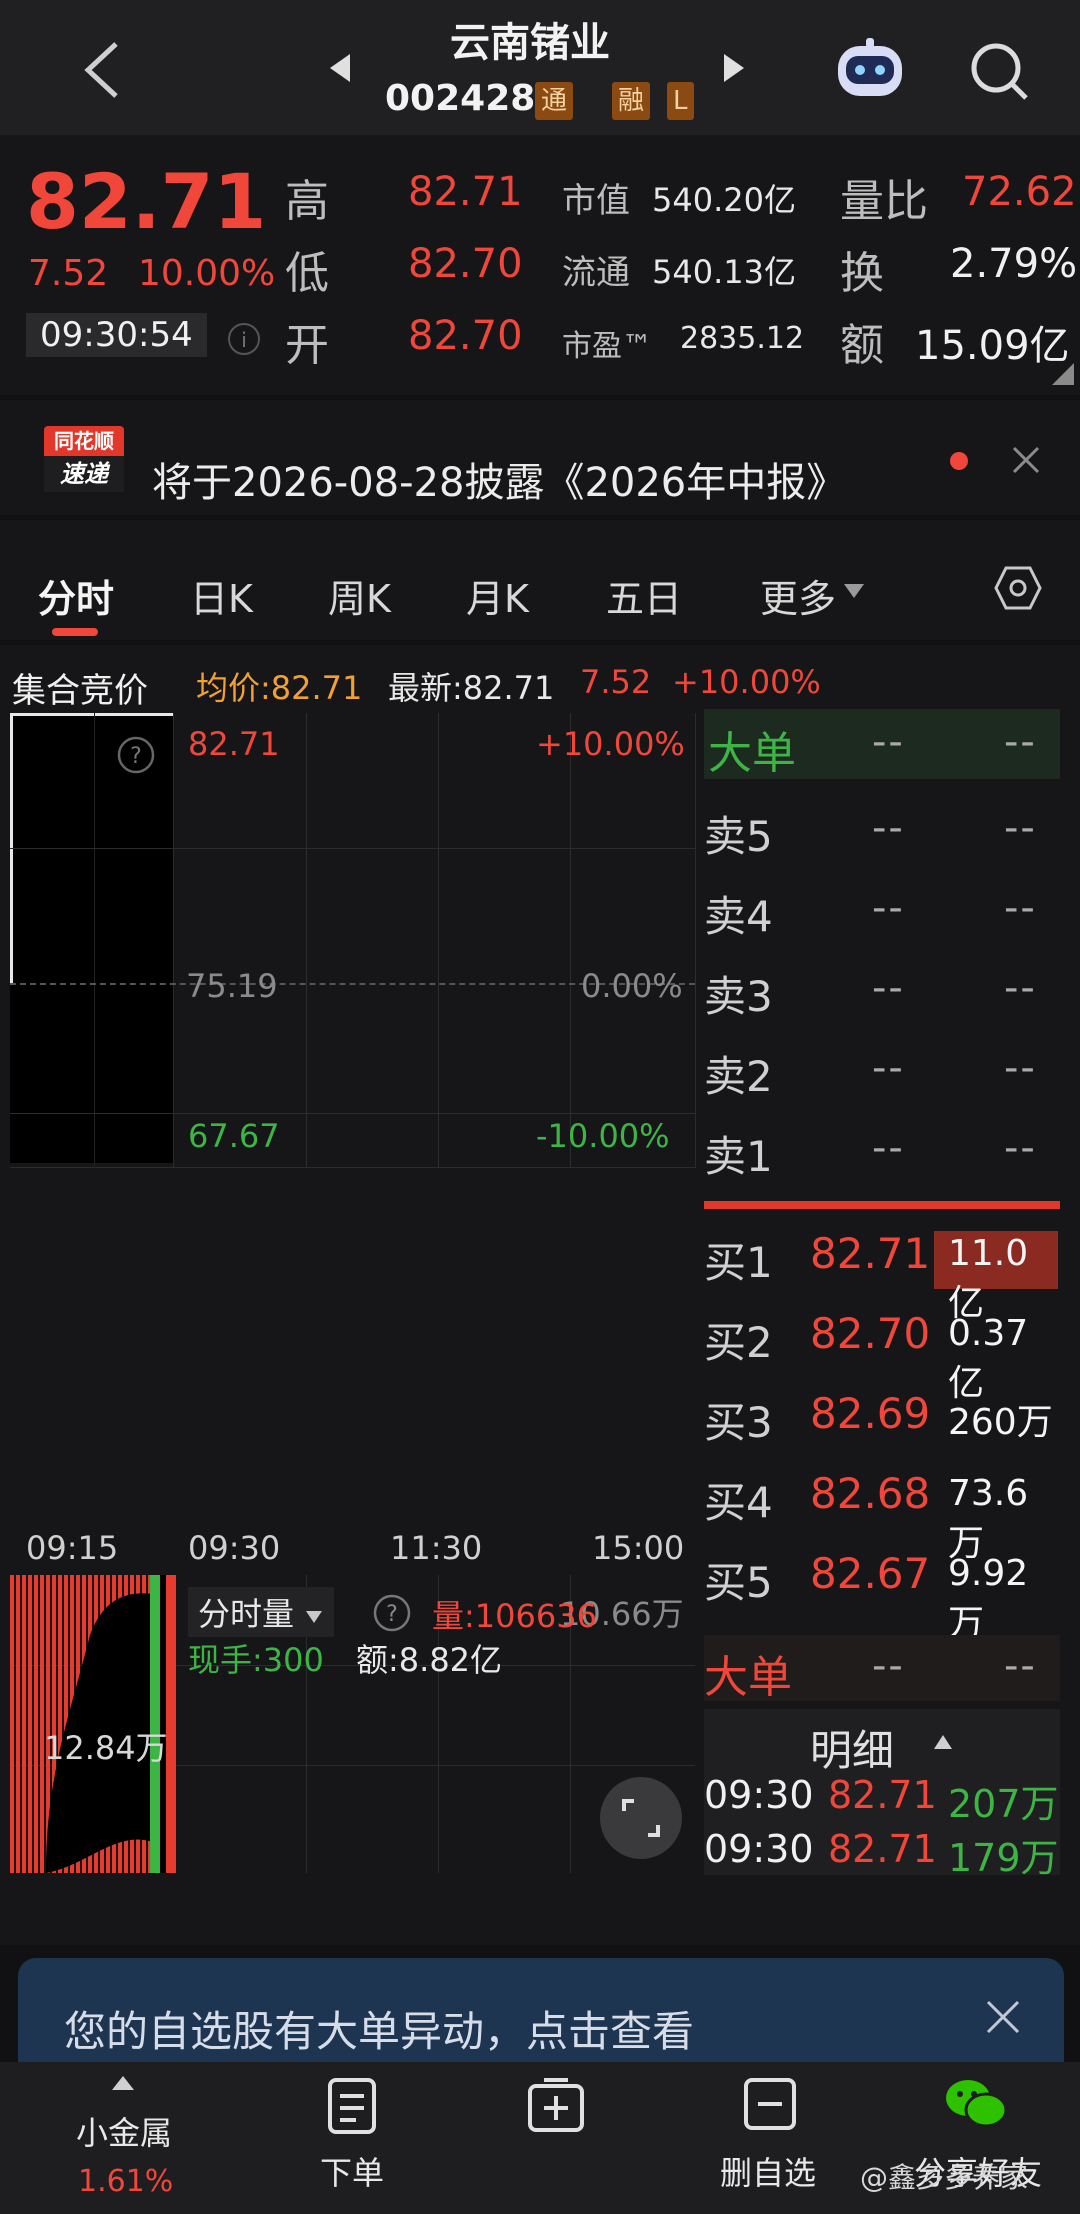 This screenshot has width=1080, height=2214. I want to click on period-tabs: 分时 日K 周K 月K 五日 更多, so click(540, 580).